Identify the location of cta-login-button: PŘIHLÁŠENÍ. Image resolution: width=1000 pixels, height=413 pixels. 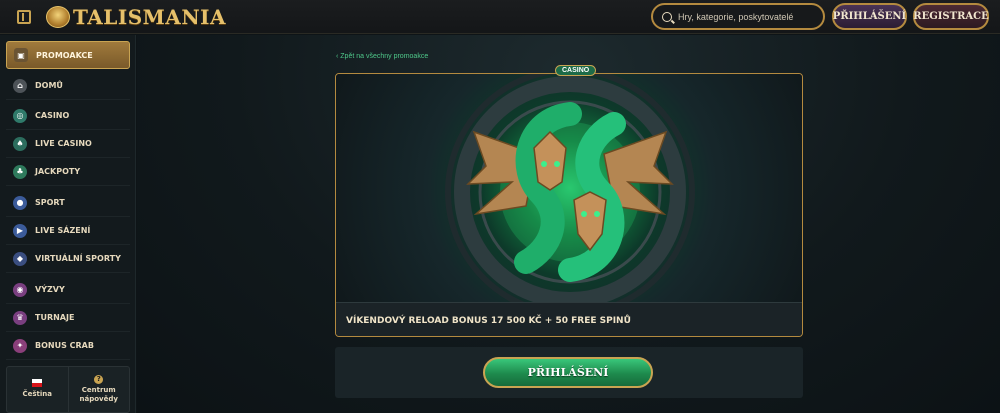
(568, 372).